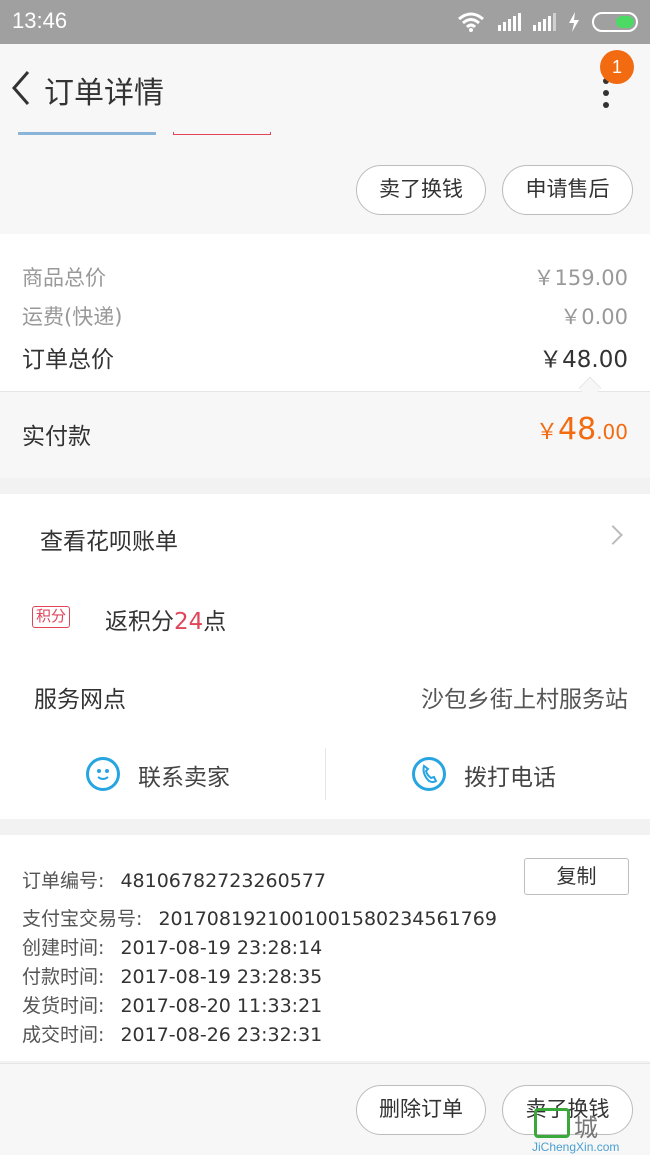  Describe the element at coordinates (64, 278) in the screenshot. I see `goods-total-label: 商品总价` at that location.